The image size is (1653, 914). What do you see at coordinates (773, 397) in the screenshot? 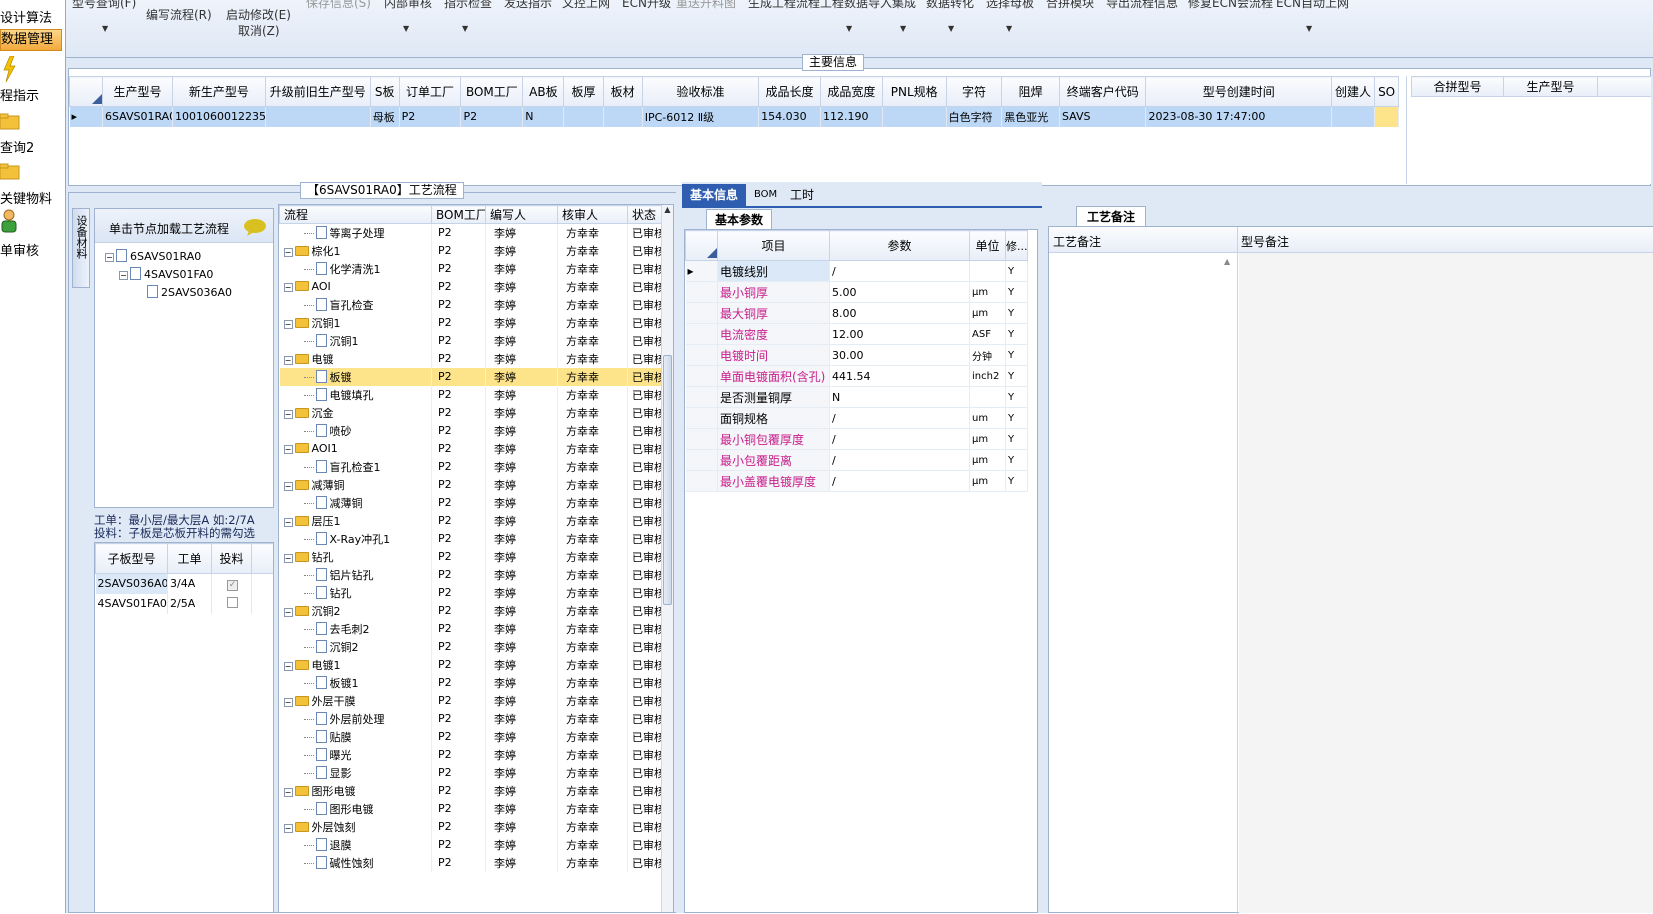
I see `param-item-cell: 是否测量铜厚` at bounding box center [773, 397].